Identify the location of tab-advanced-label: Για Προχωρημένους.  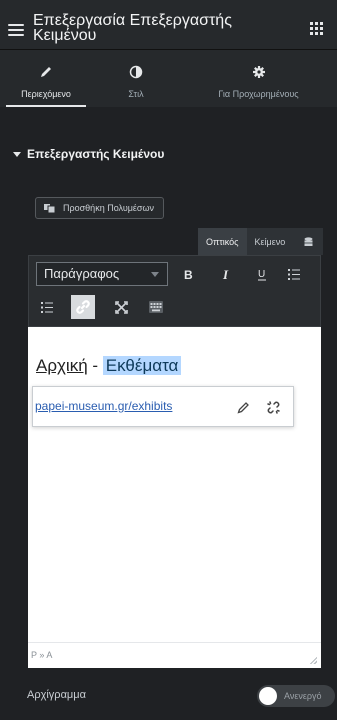
(258, 94).